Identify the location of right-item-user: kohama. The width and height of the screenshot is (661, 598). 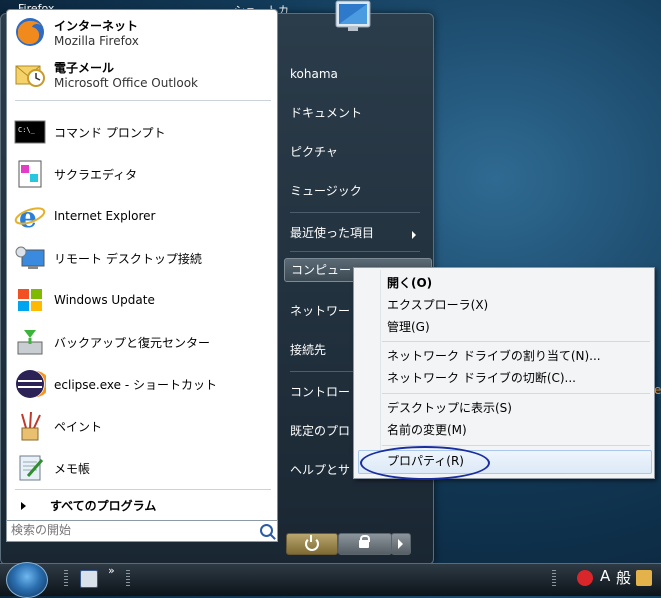
(314, 74).